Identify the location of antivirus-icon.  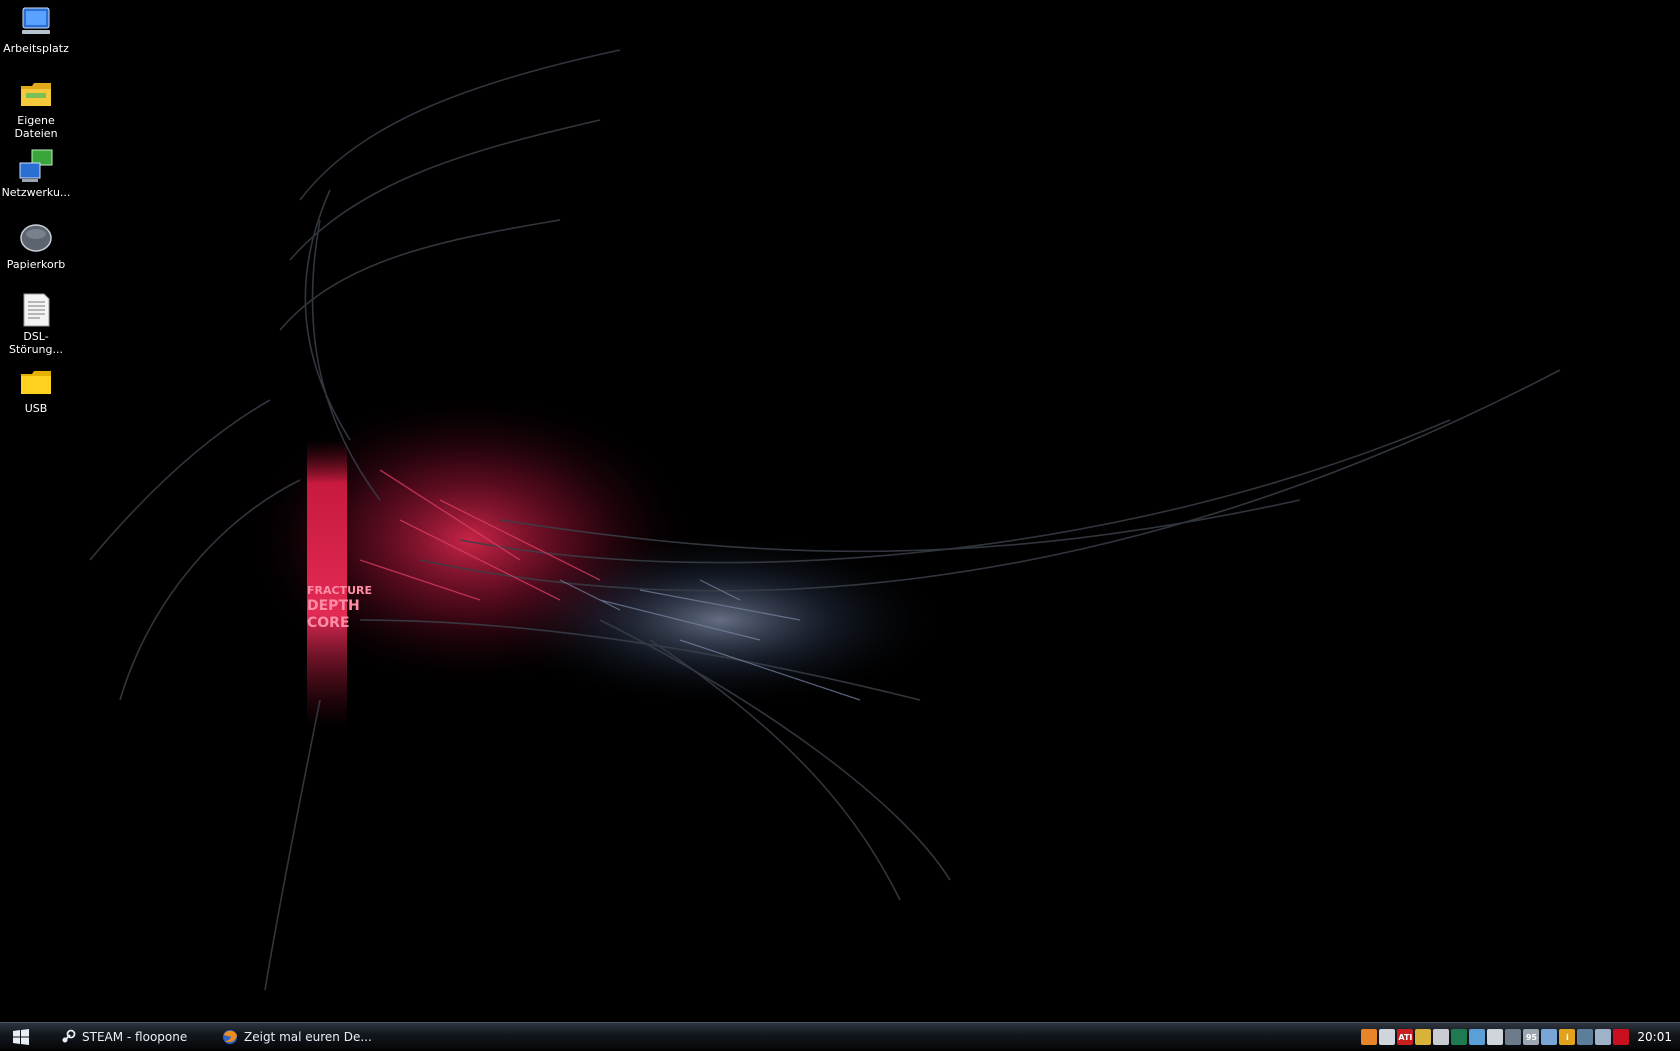
(1621, 1037).